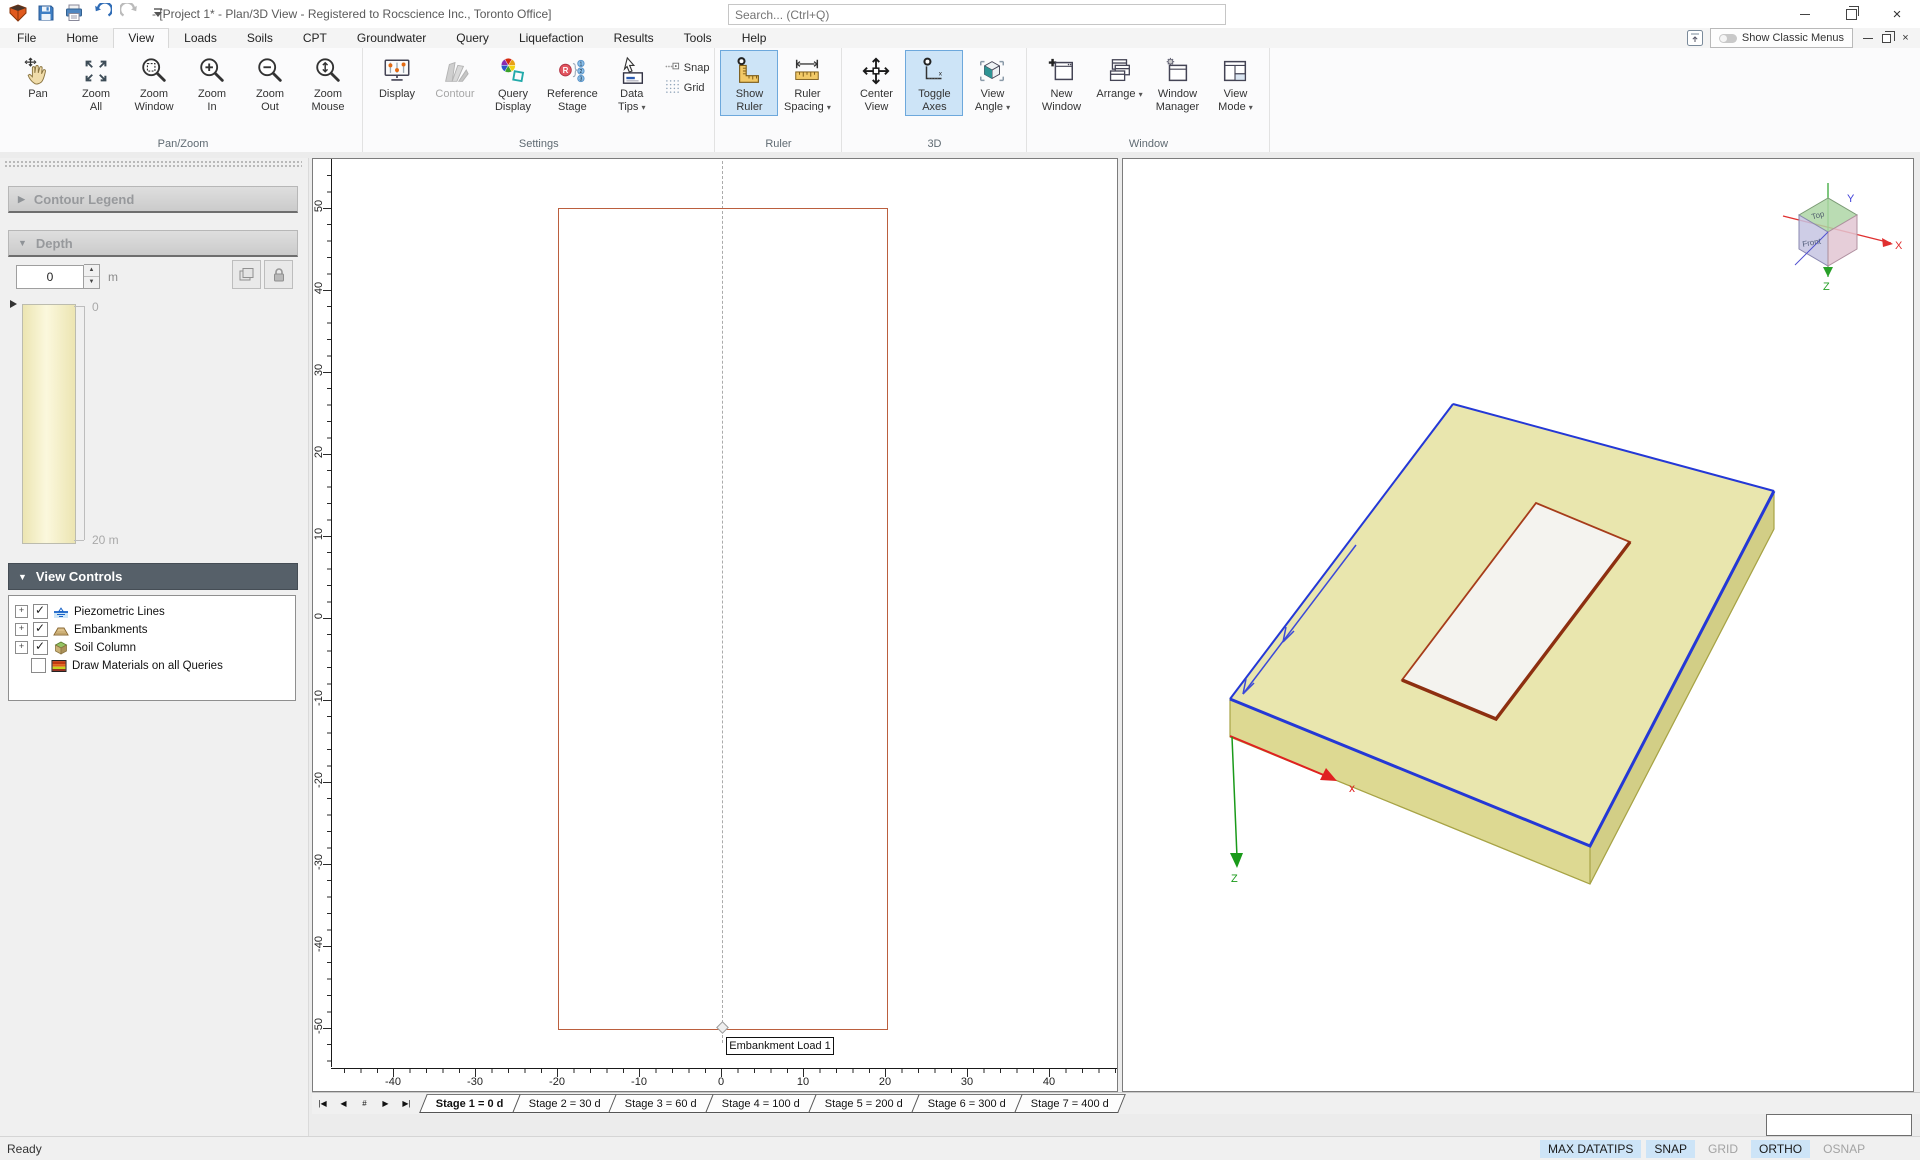 The height and width of the screenshot is (1160, 1920). I want to click on tab-view: View, so click(141, 38).